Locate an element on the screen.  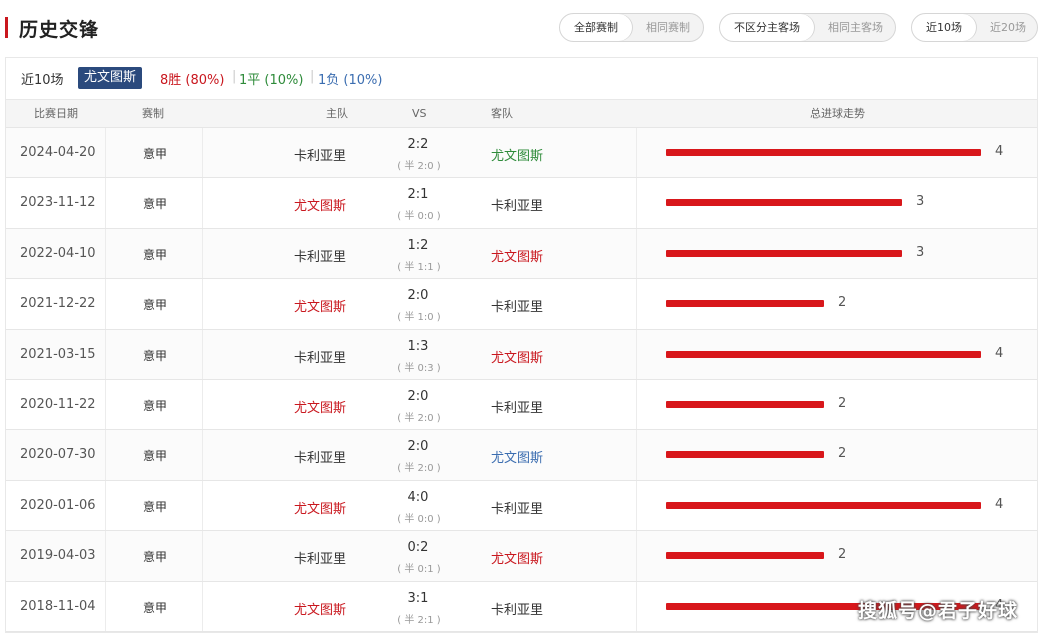
table-row: 2024-04-20 意甲 卡利亚里 2:2( 半 2:0 ) 尤文图斯 4 is located at coordinates (521, 153).